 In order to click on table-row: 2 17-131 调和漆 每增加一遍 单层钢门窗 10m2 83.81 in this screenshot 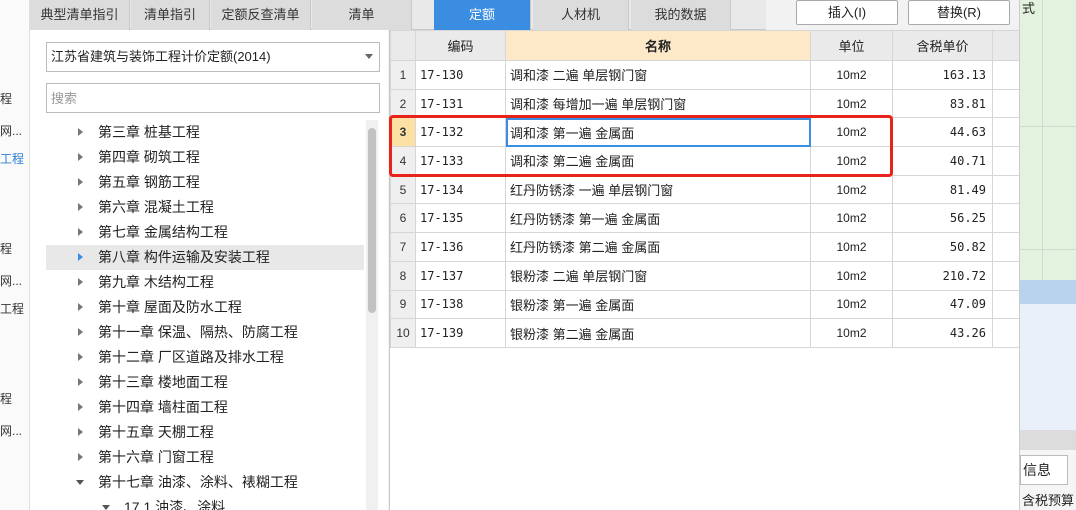, I will do `click(705, 103)`.